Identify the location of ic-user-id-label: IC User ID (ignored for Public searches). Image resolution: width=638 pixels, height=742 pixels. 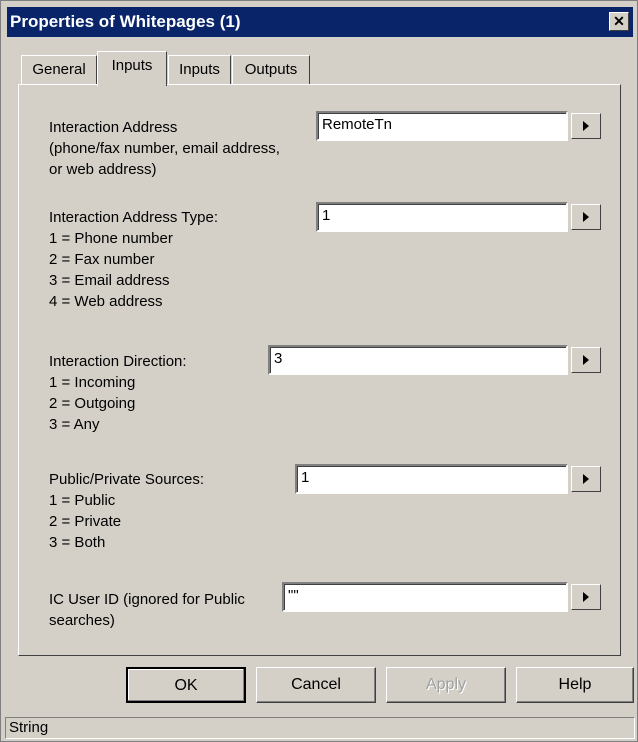
(147, 610).